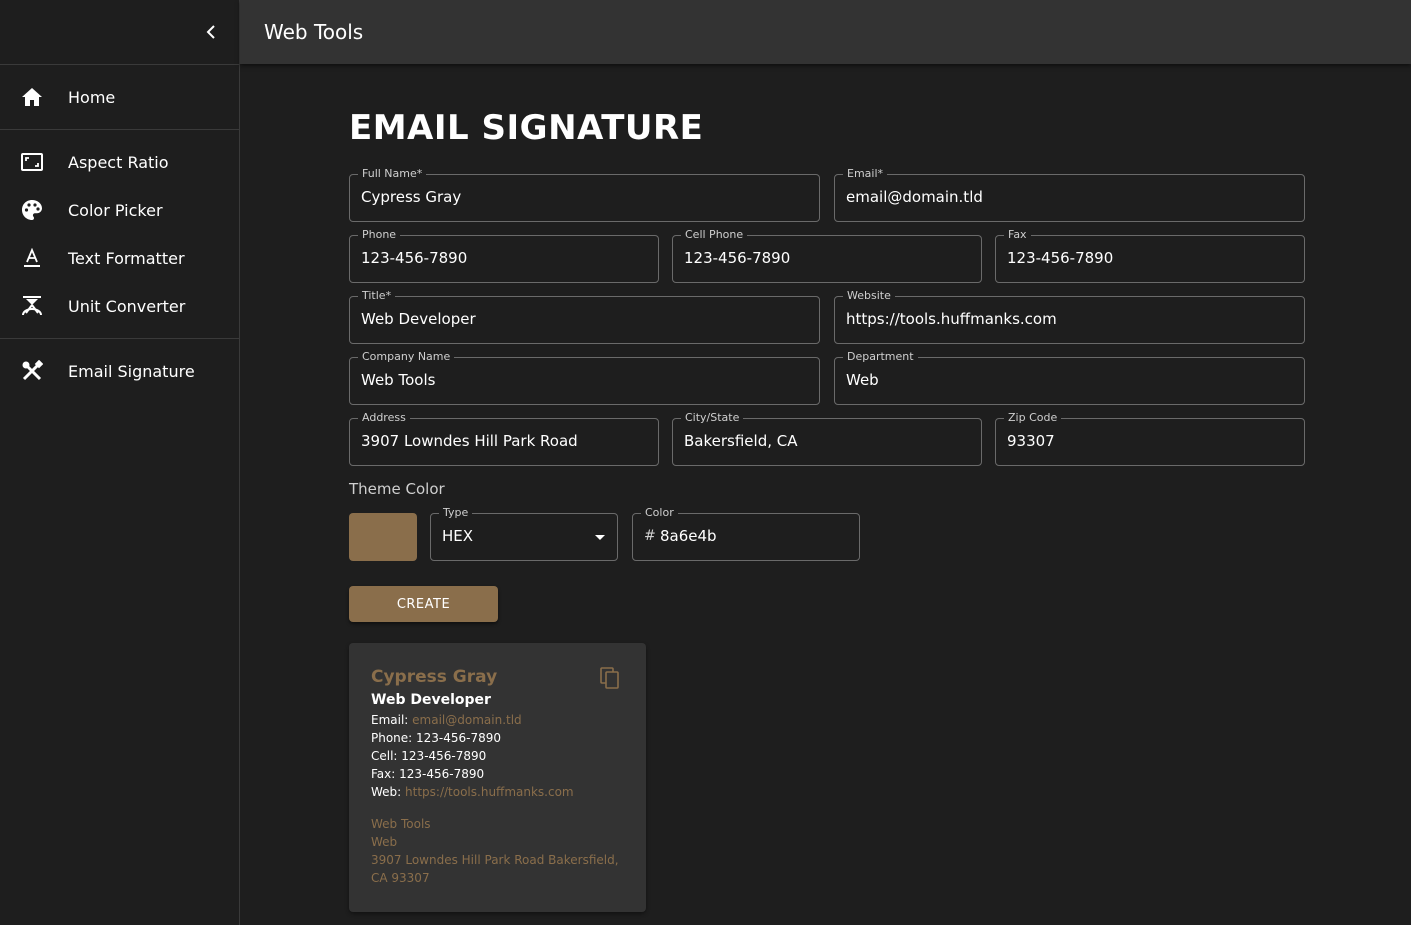  What do you see at coordinates (377, 296) in the screenshot?
I see `title-label: Title*` at bounding box center [377, 296].